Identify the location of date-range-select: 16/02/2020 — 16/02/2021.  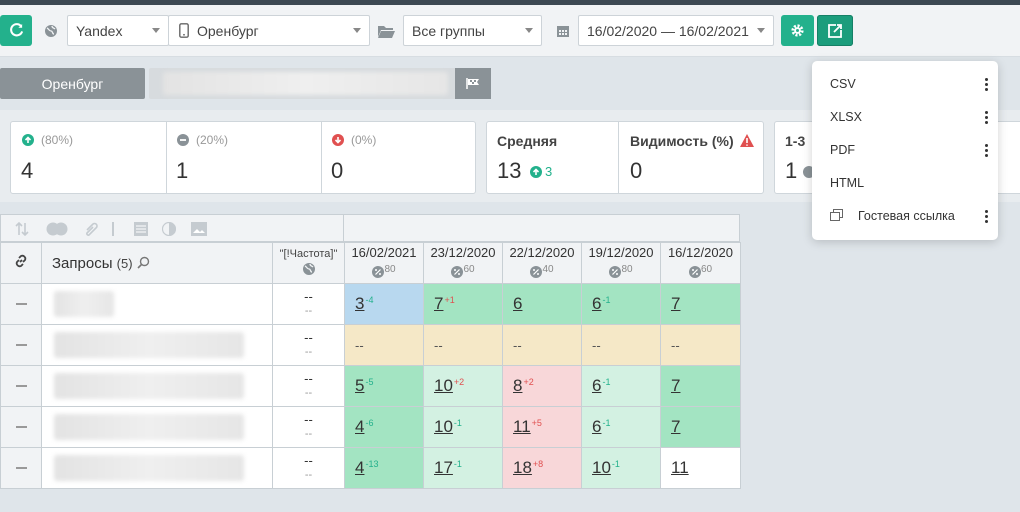
(676, 30).